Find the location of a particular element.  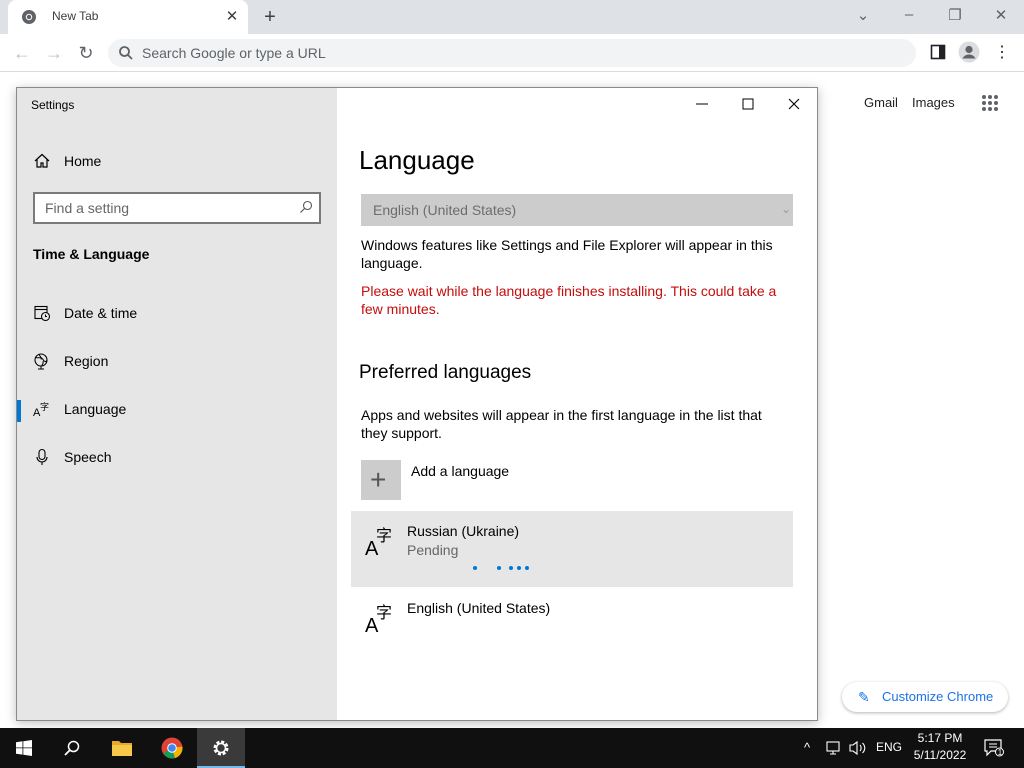

apps-grid-icon is located at coordinates (990, 103).